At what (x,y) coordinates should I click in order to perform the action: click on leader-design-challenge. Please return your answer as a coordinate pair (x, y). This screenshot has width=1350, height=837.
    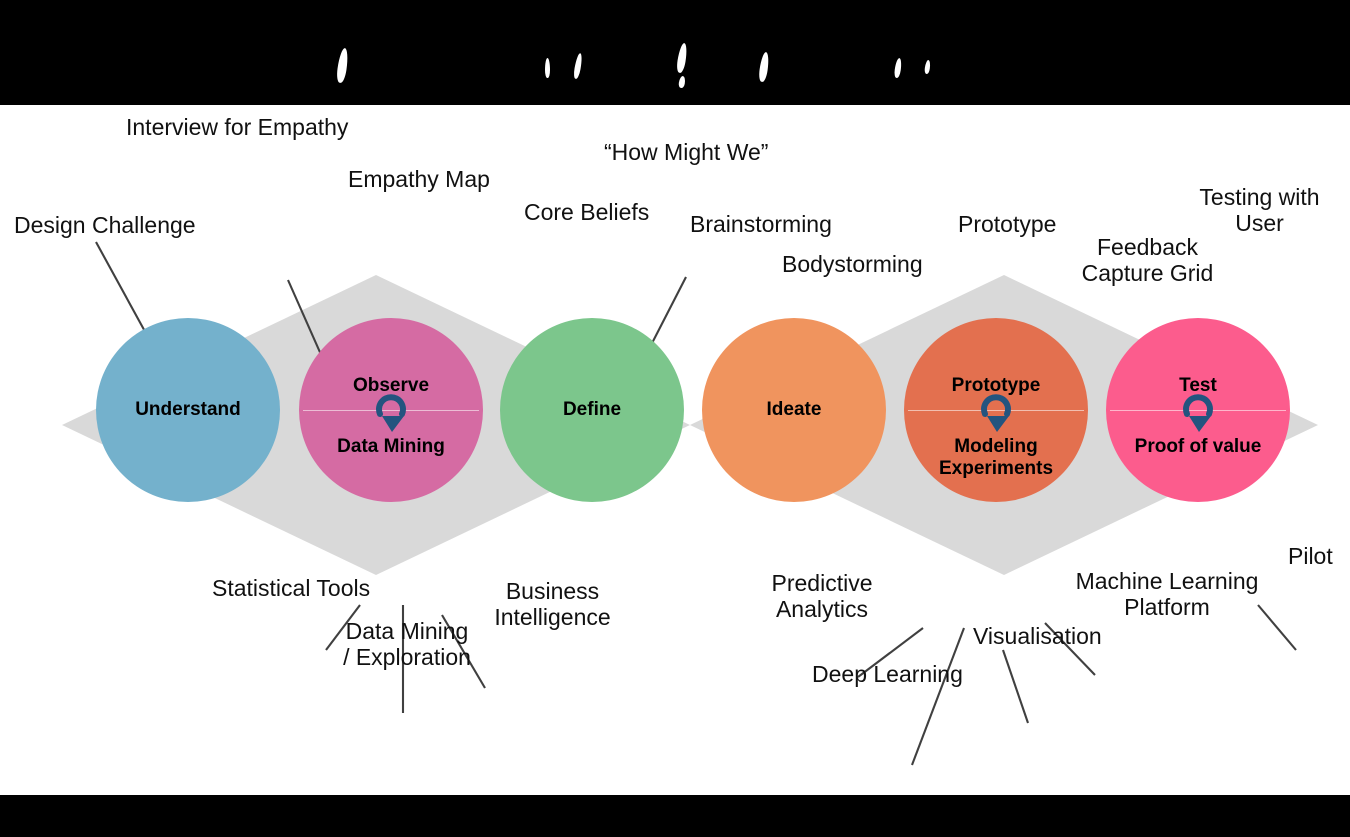
    Looking at the image, I should click on (122, 289).